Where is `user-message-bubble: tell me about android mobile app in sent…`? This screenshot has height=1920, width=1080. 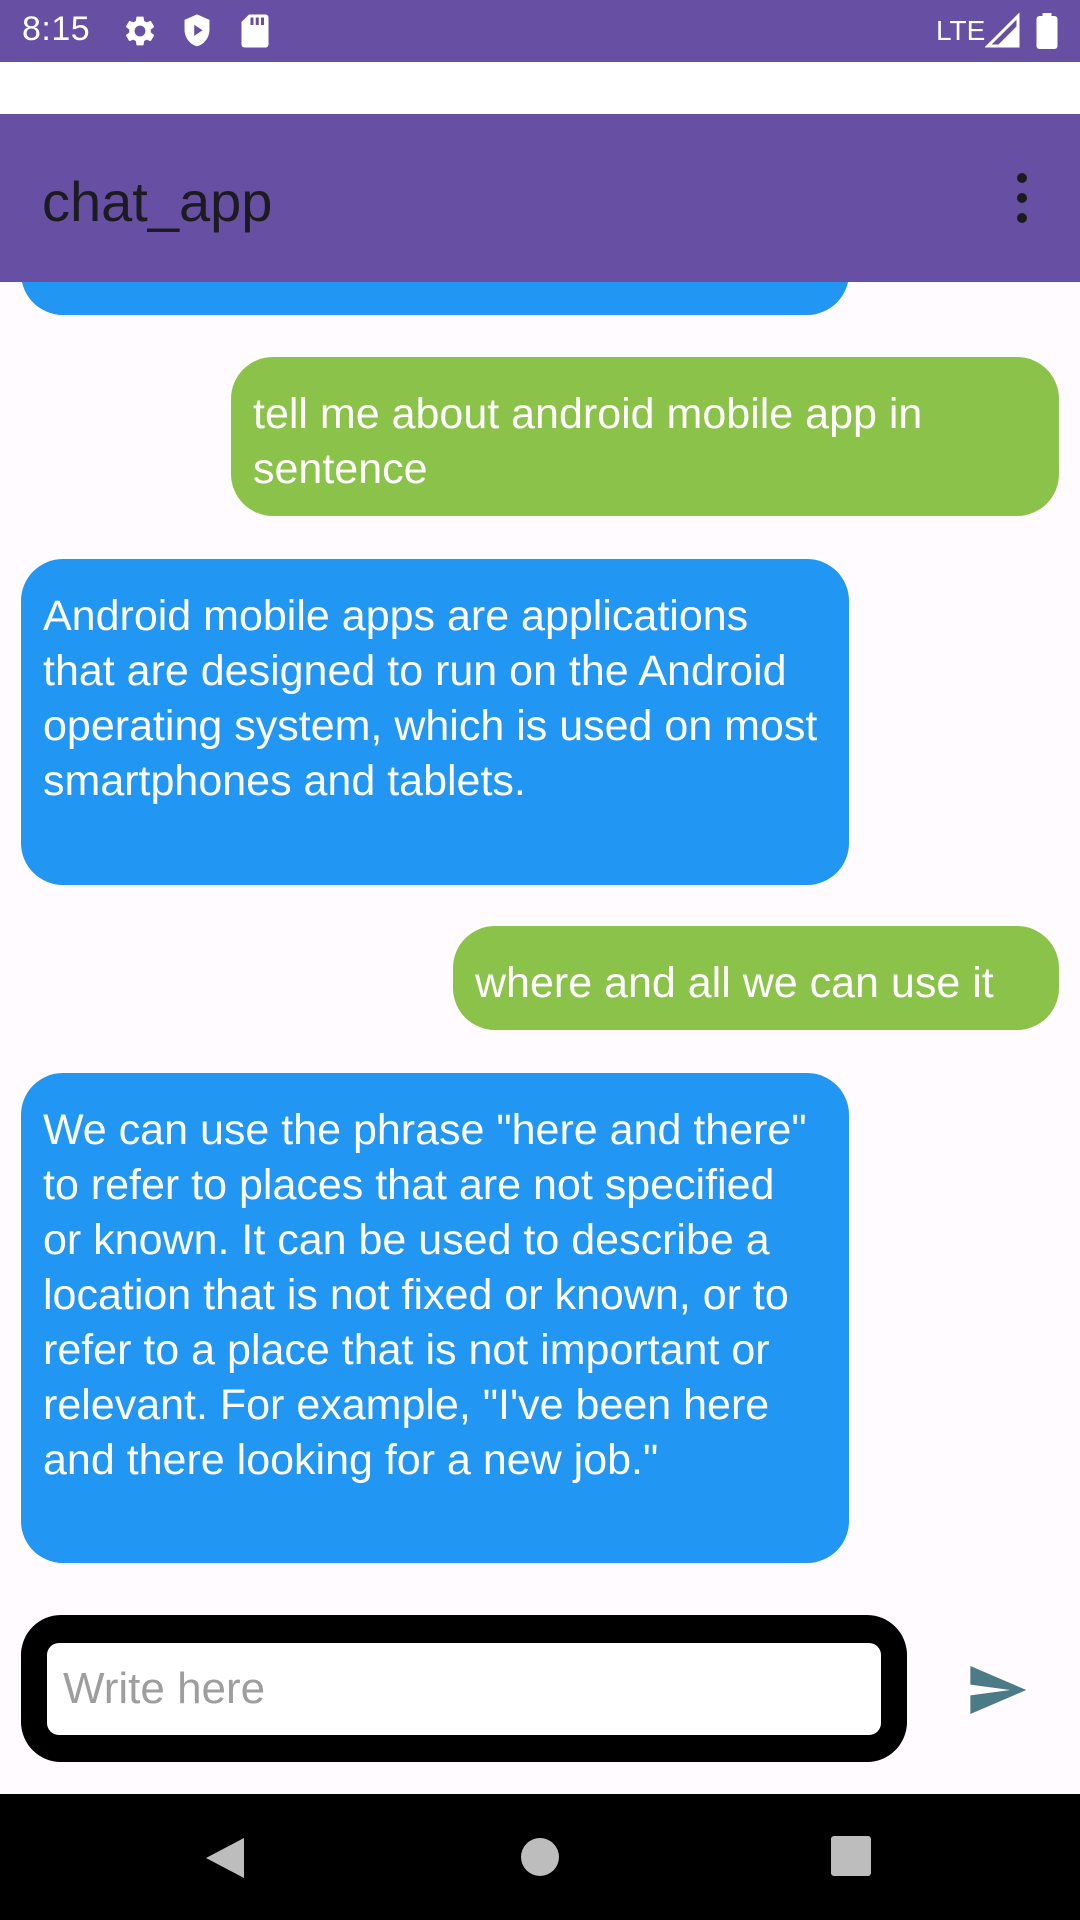
user-message-bubble: tell me about android mobile app in sent… is located at coordinates (645, 436).